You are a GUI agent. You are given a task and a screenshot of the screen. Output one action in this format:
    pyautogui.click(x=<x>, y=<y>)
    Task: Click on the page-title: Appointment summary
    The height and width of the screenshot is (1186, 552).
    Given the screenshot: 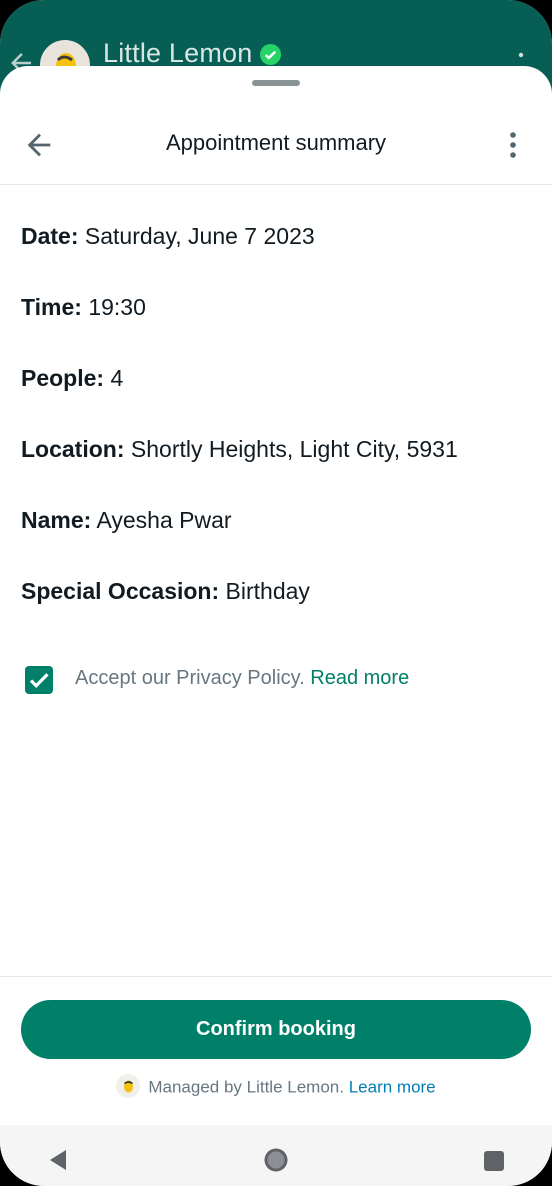 What is the action you would take?
    pyautogui.click(x=276, y=142)
    